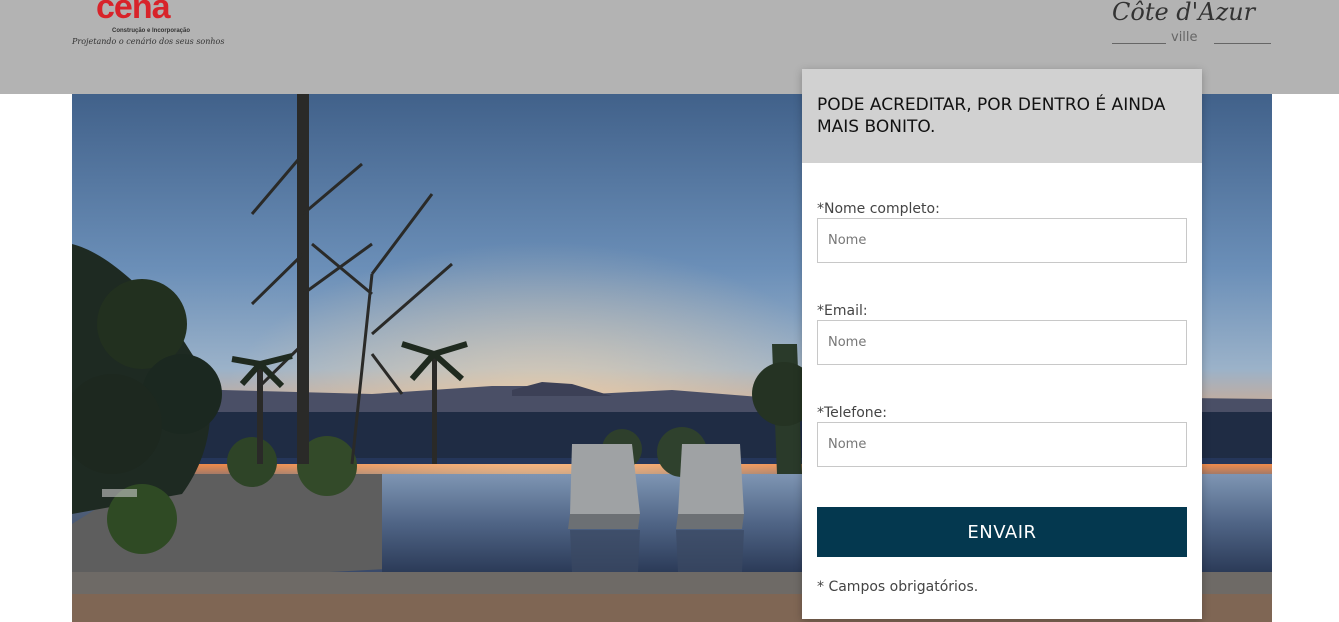 This screenshot has height=622, width=1339. Describe the element at coordinates (1242, 43) in the screenshot. I see `logo-divider-right` at that location.